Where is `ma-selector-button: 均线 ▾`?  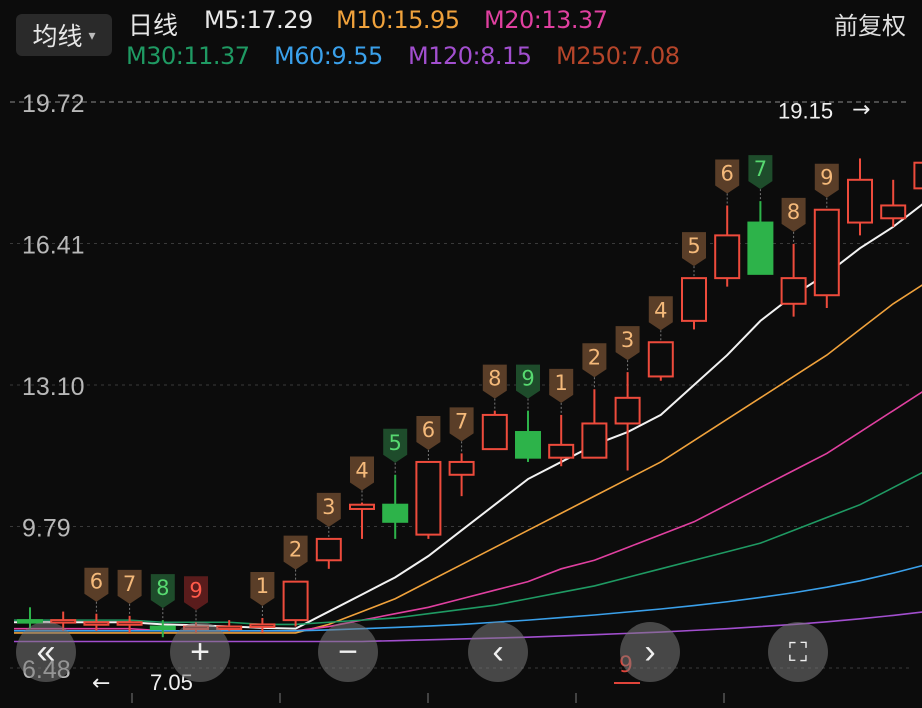
ma-selector-button: 均线 ▾ is located at coordinates (64, 35).